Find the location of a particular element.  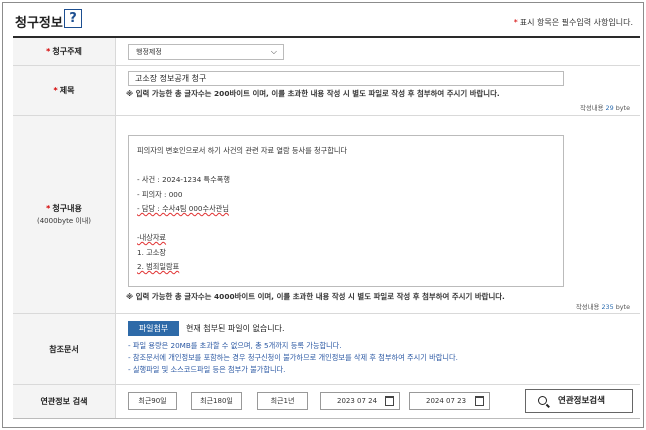

row-agency: * 청구주제 행정제정 ⌵ is located at coordinates (326, 52).